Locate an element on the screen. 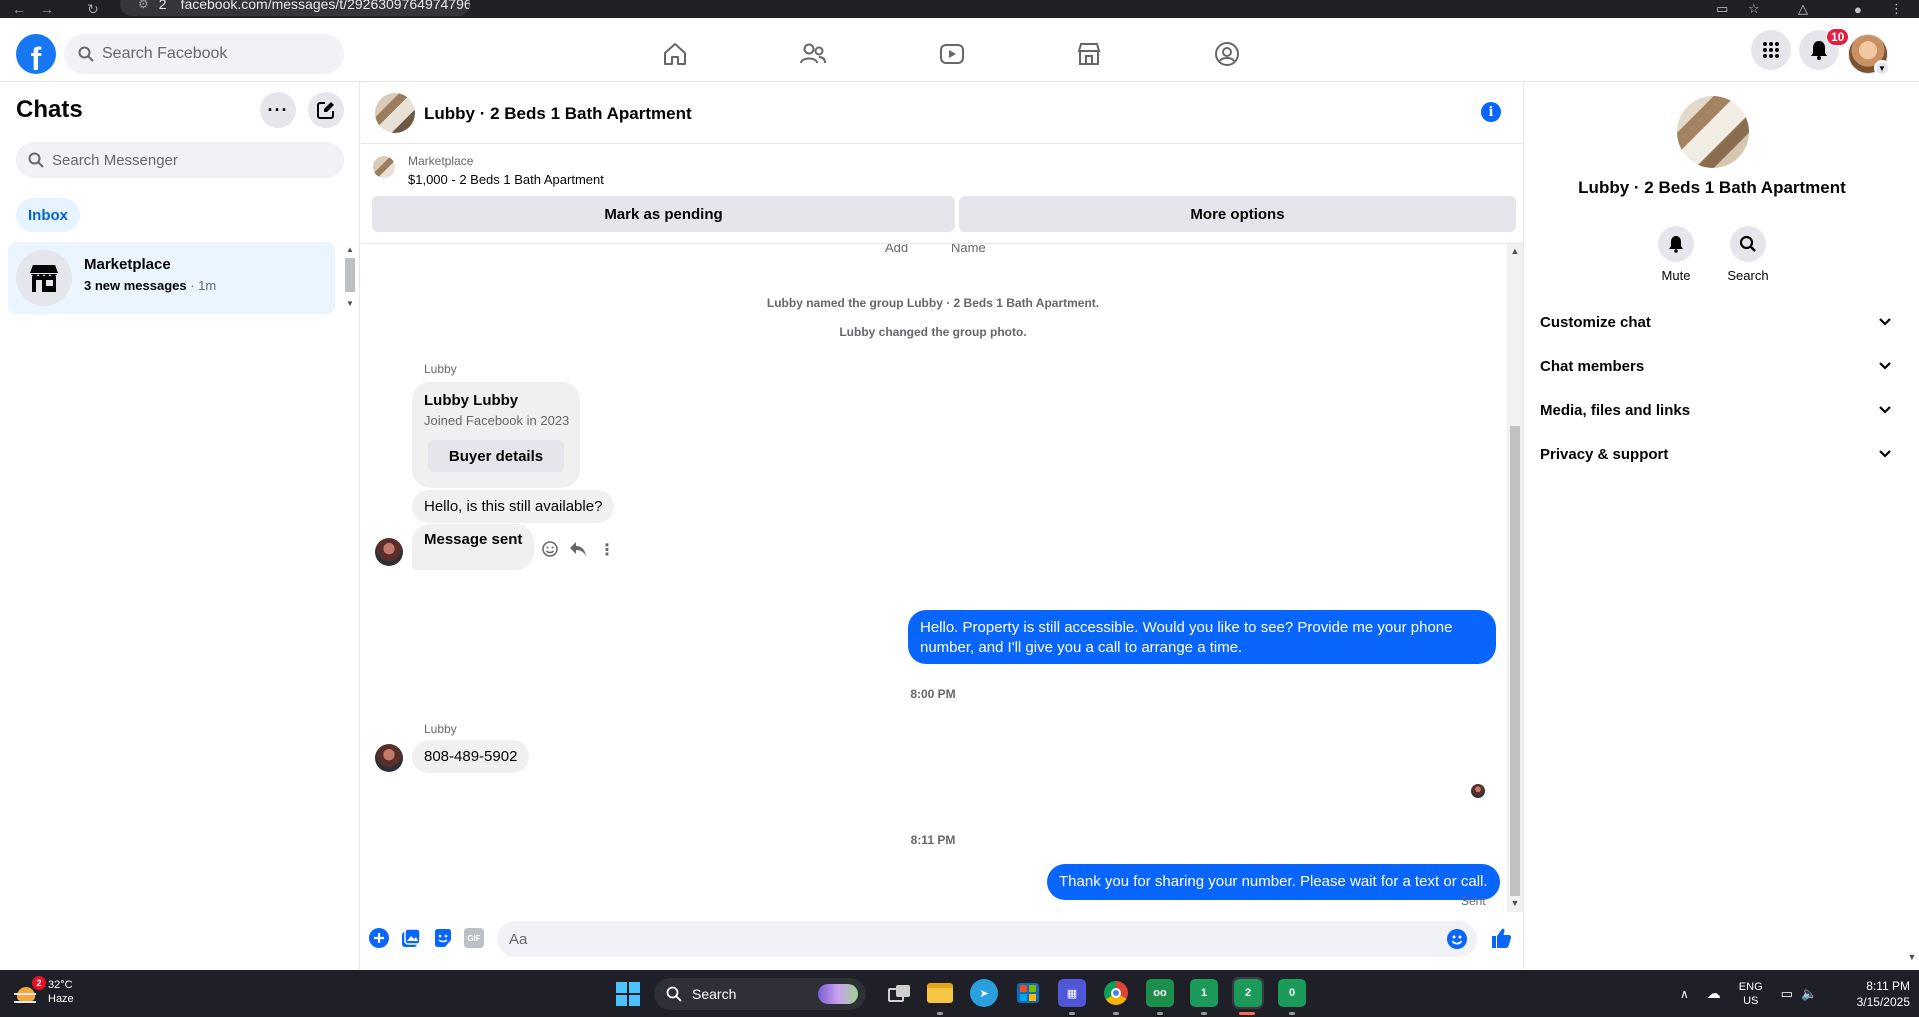 This screenshot has width=1919, height=1017. tray-overflow-chevron-icon: ∧ is located at coordinates (1684, 994).